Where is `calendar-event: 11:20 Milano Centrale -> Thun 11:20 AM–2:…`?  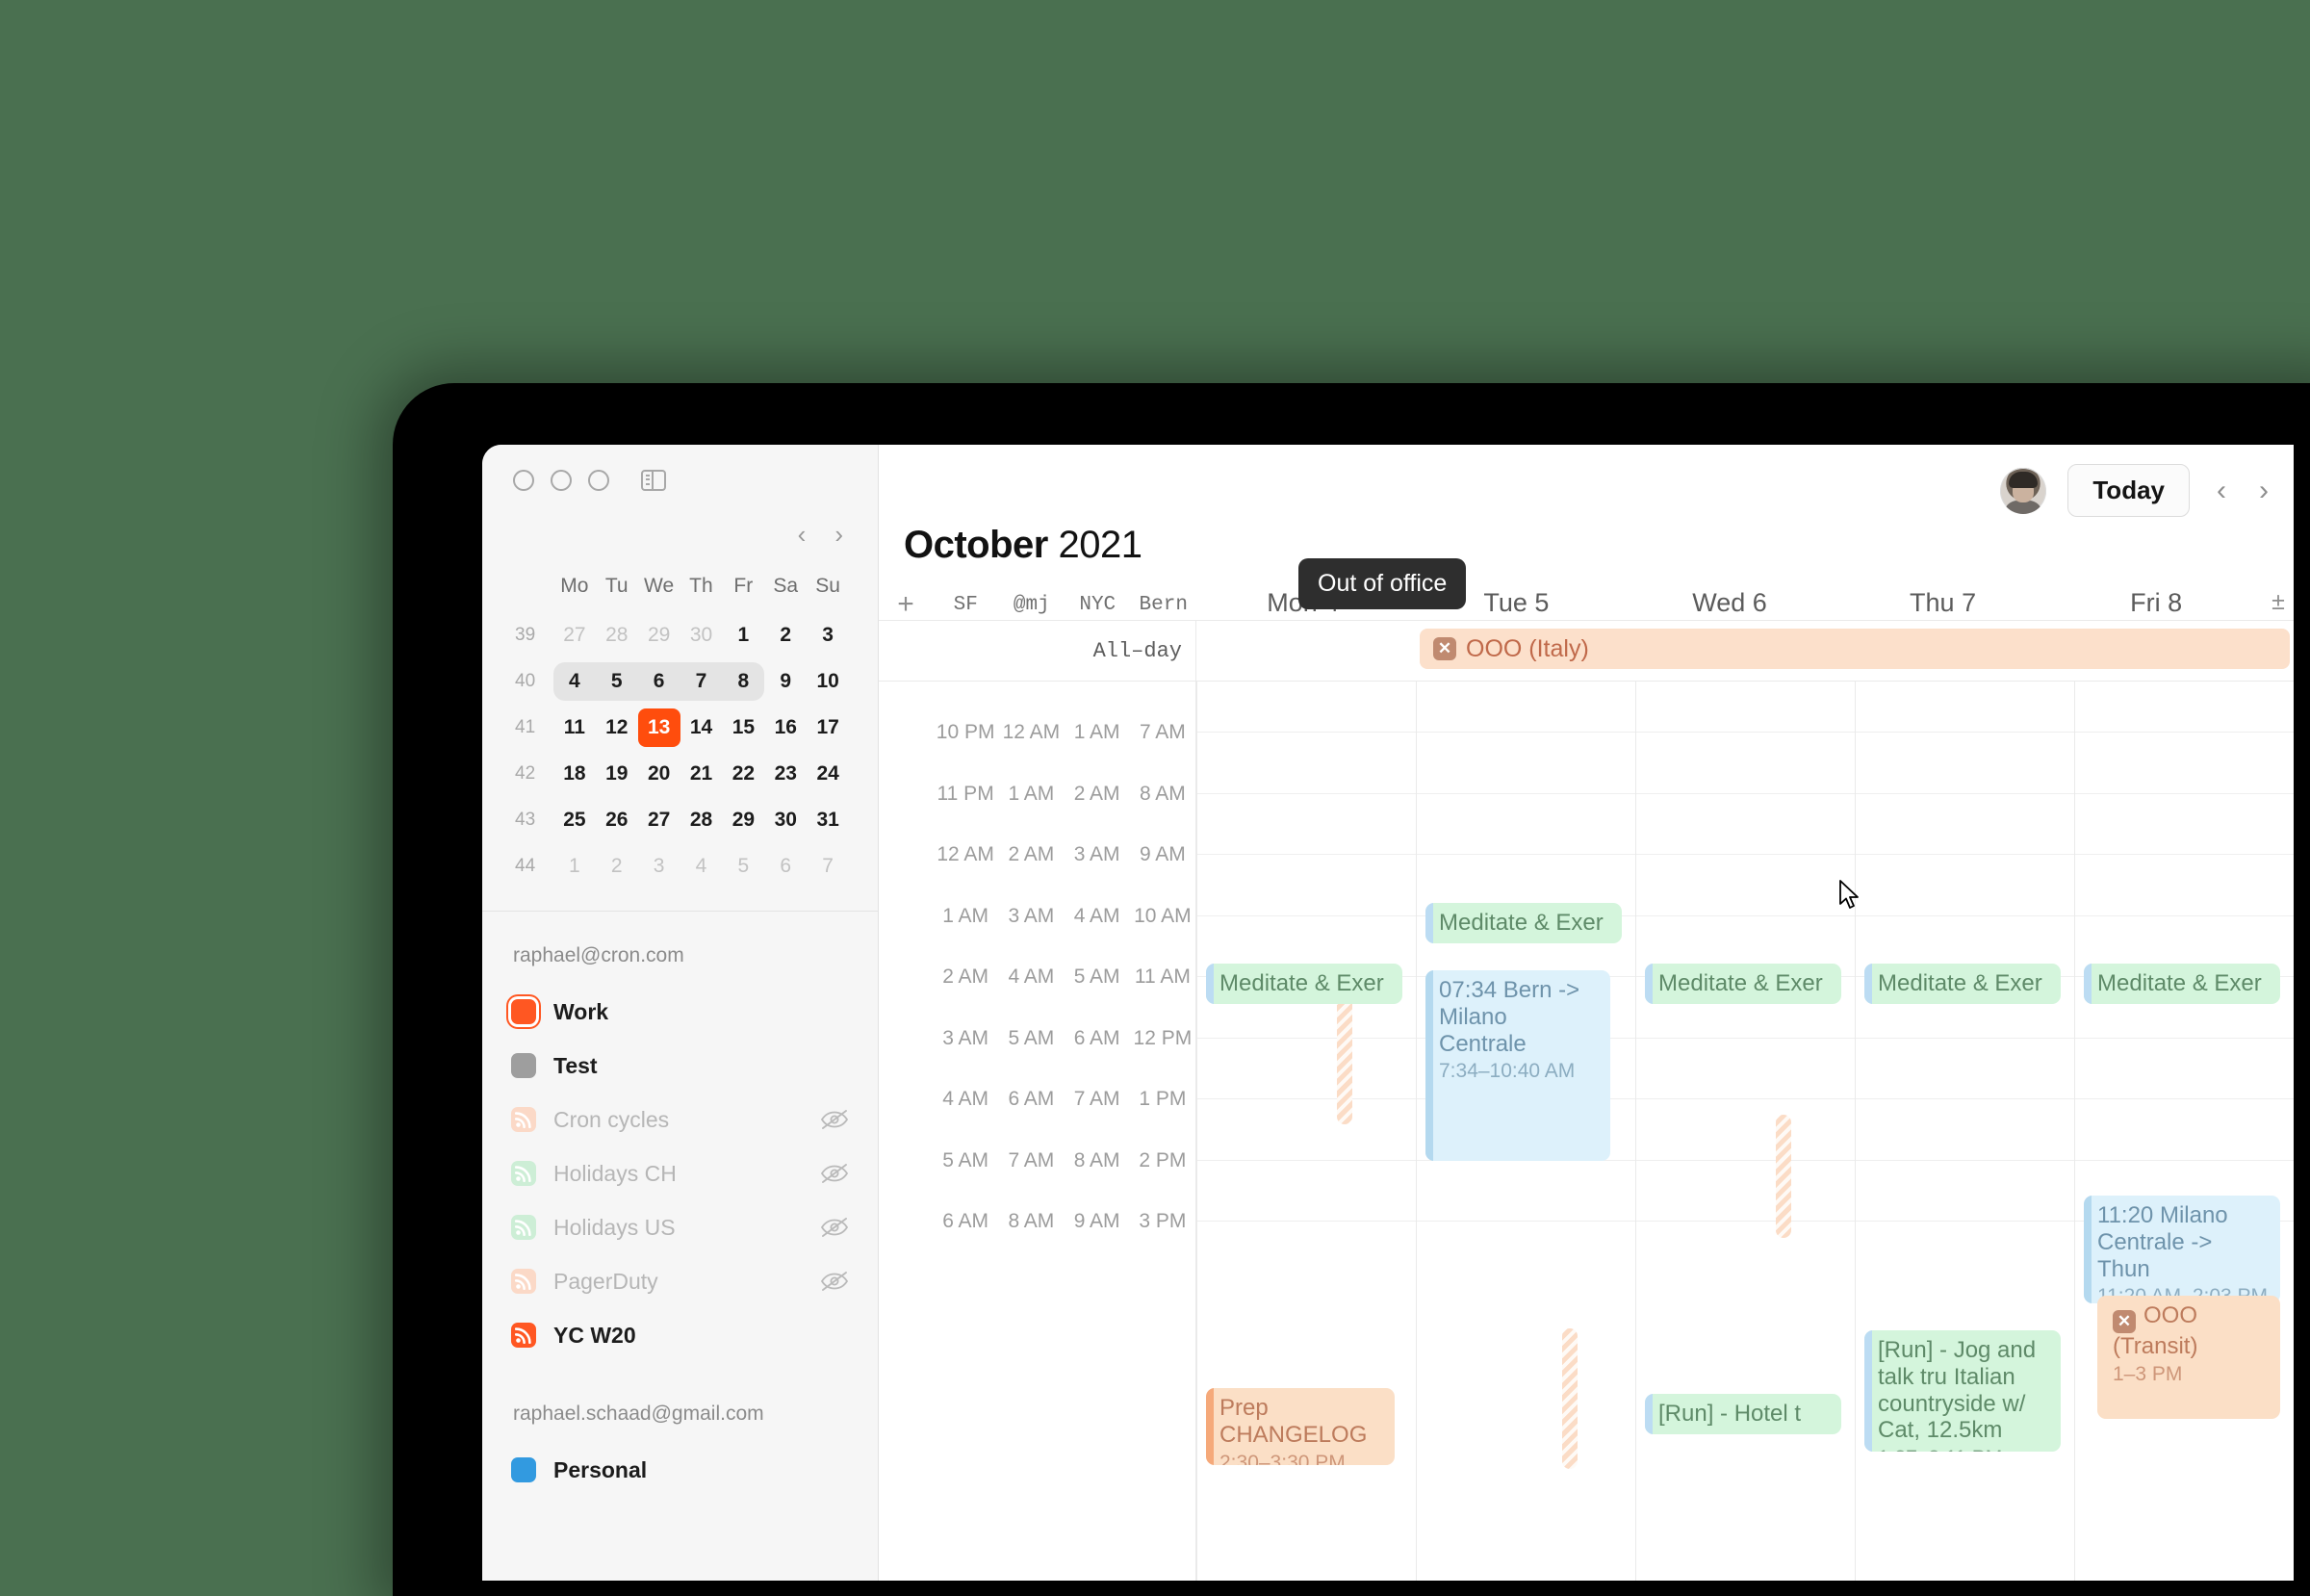
calendar-event: 11:20 Milano Centrale -> Thun 11:20 AM–2:… is located at coordinates (2182, 1250).